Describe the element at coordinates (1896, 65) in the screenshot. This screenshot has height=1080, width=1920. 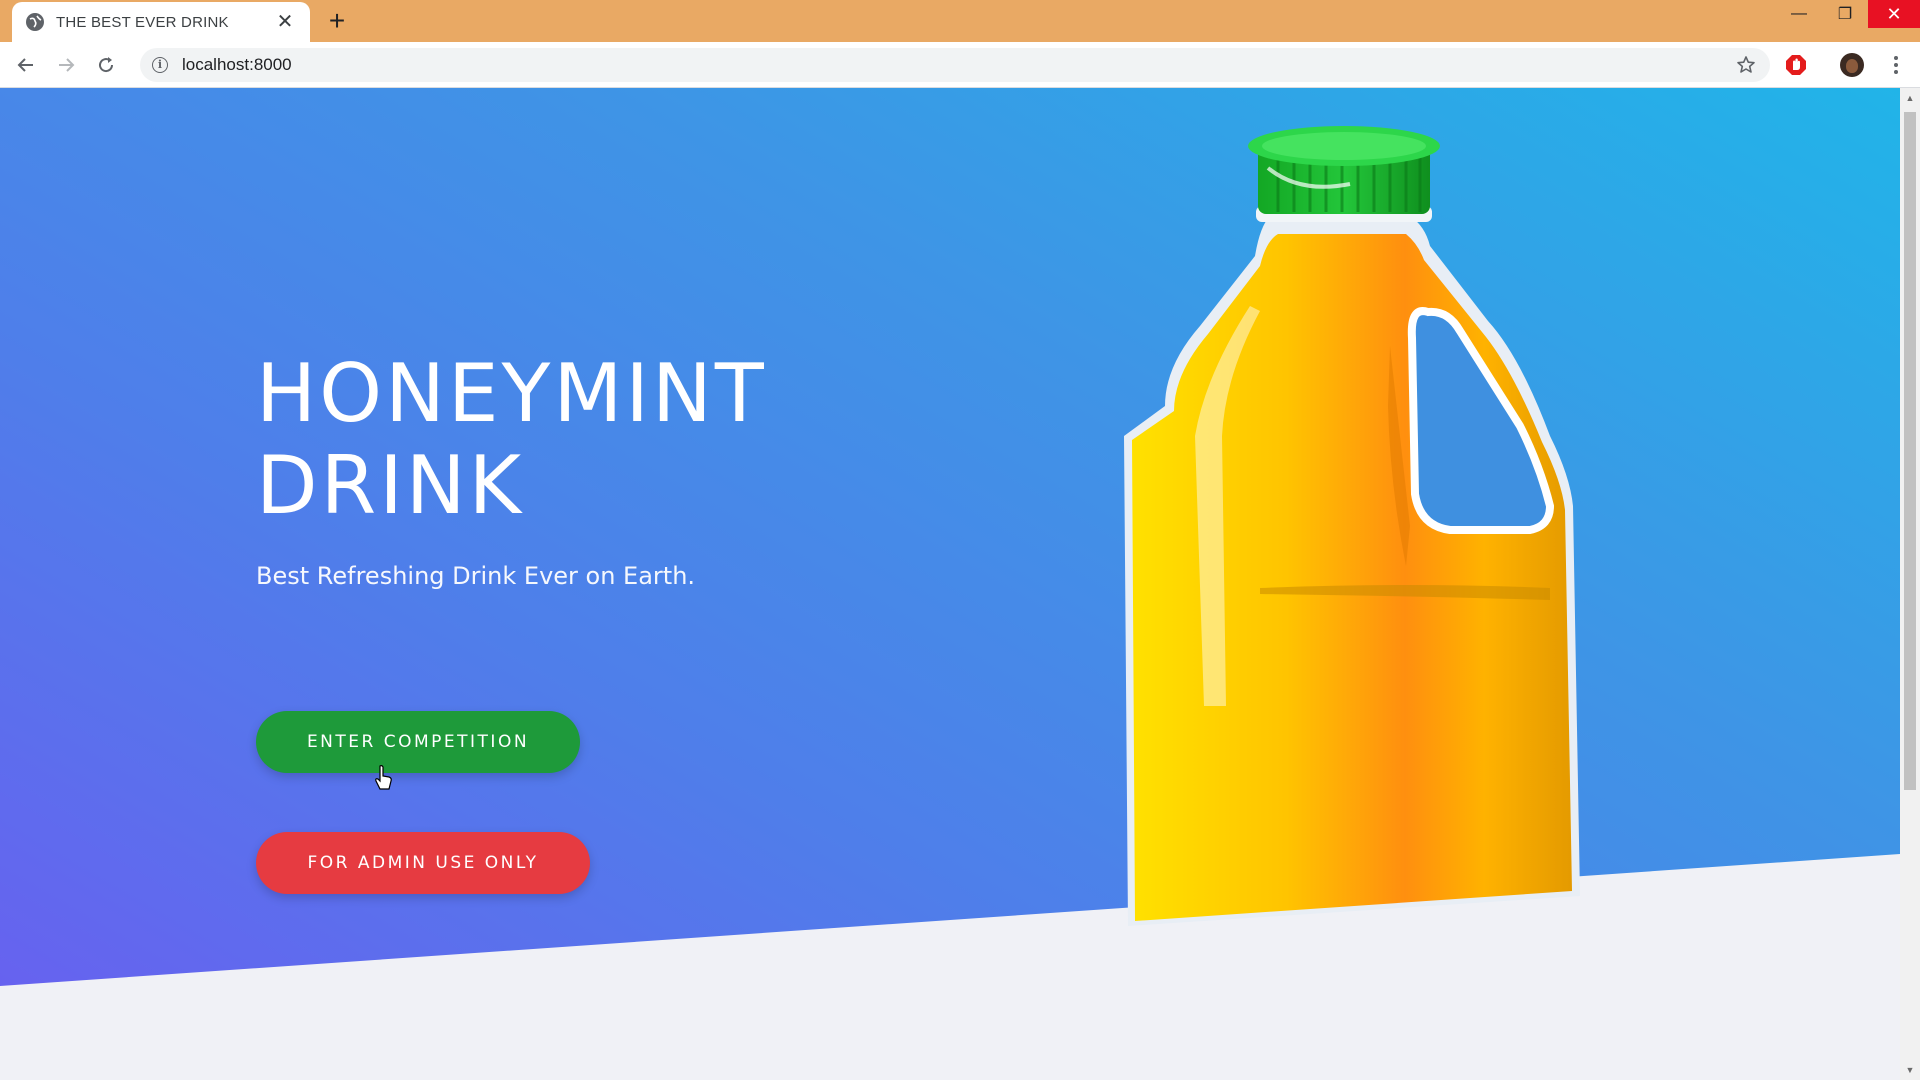
I see `menu-icon` at that location.